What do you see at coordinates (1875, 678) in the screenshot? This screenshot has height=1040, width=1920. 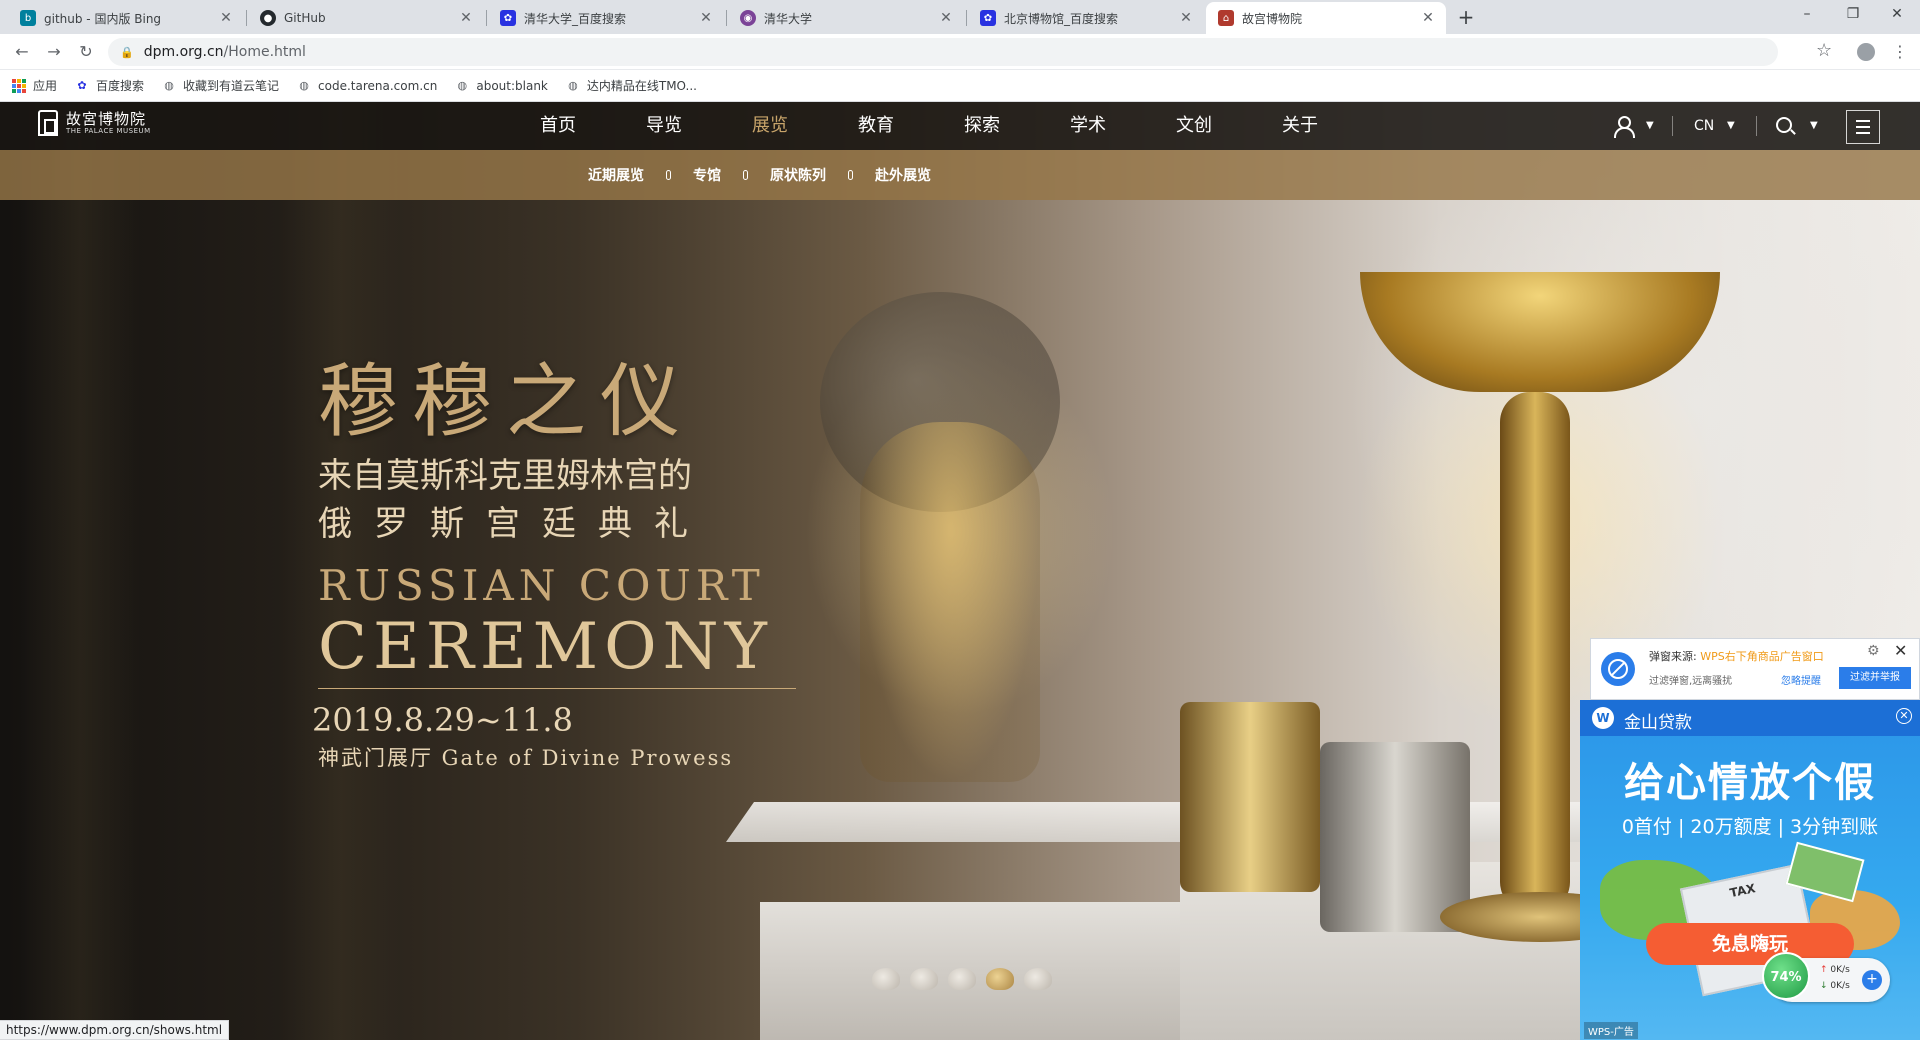 I see `filter-and-report-button: 过滤并举报` at bounding box center [1875, 678].